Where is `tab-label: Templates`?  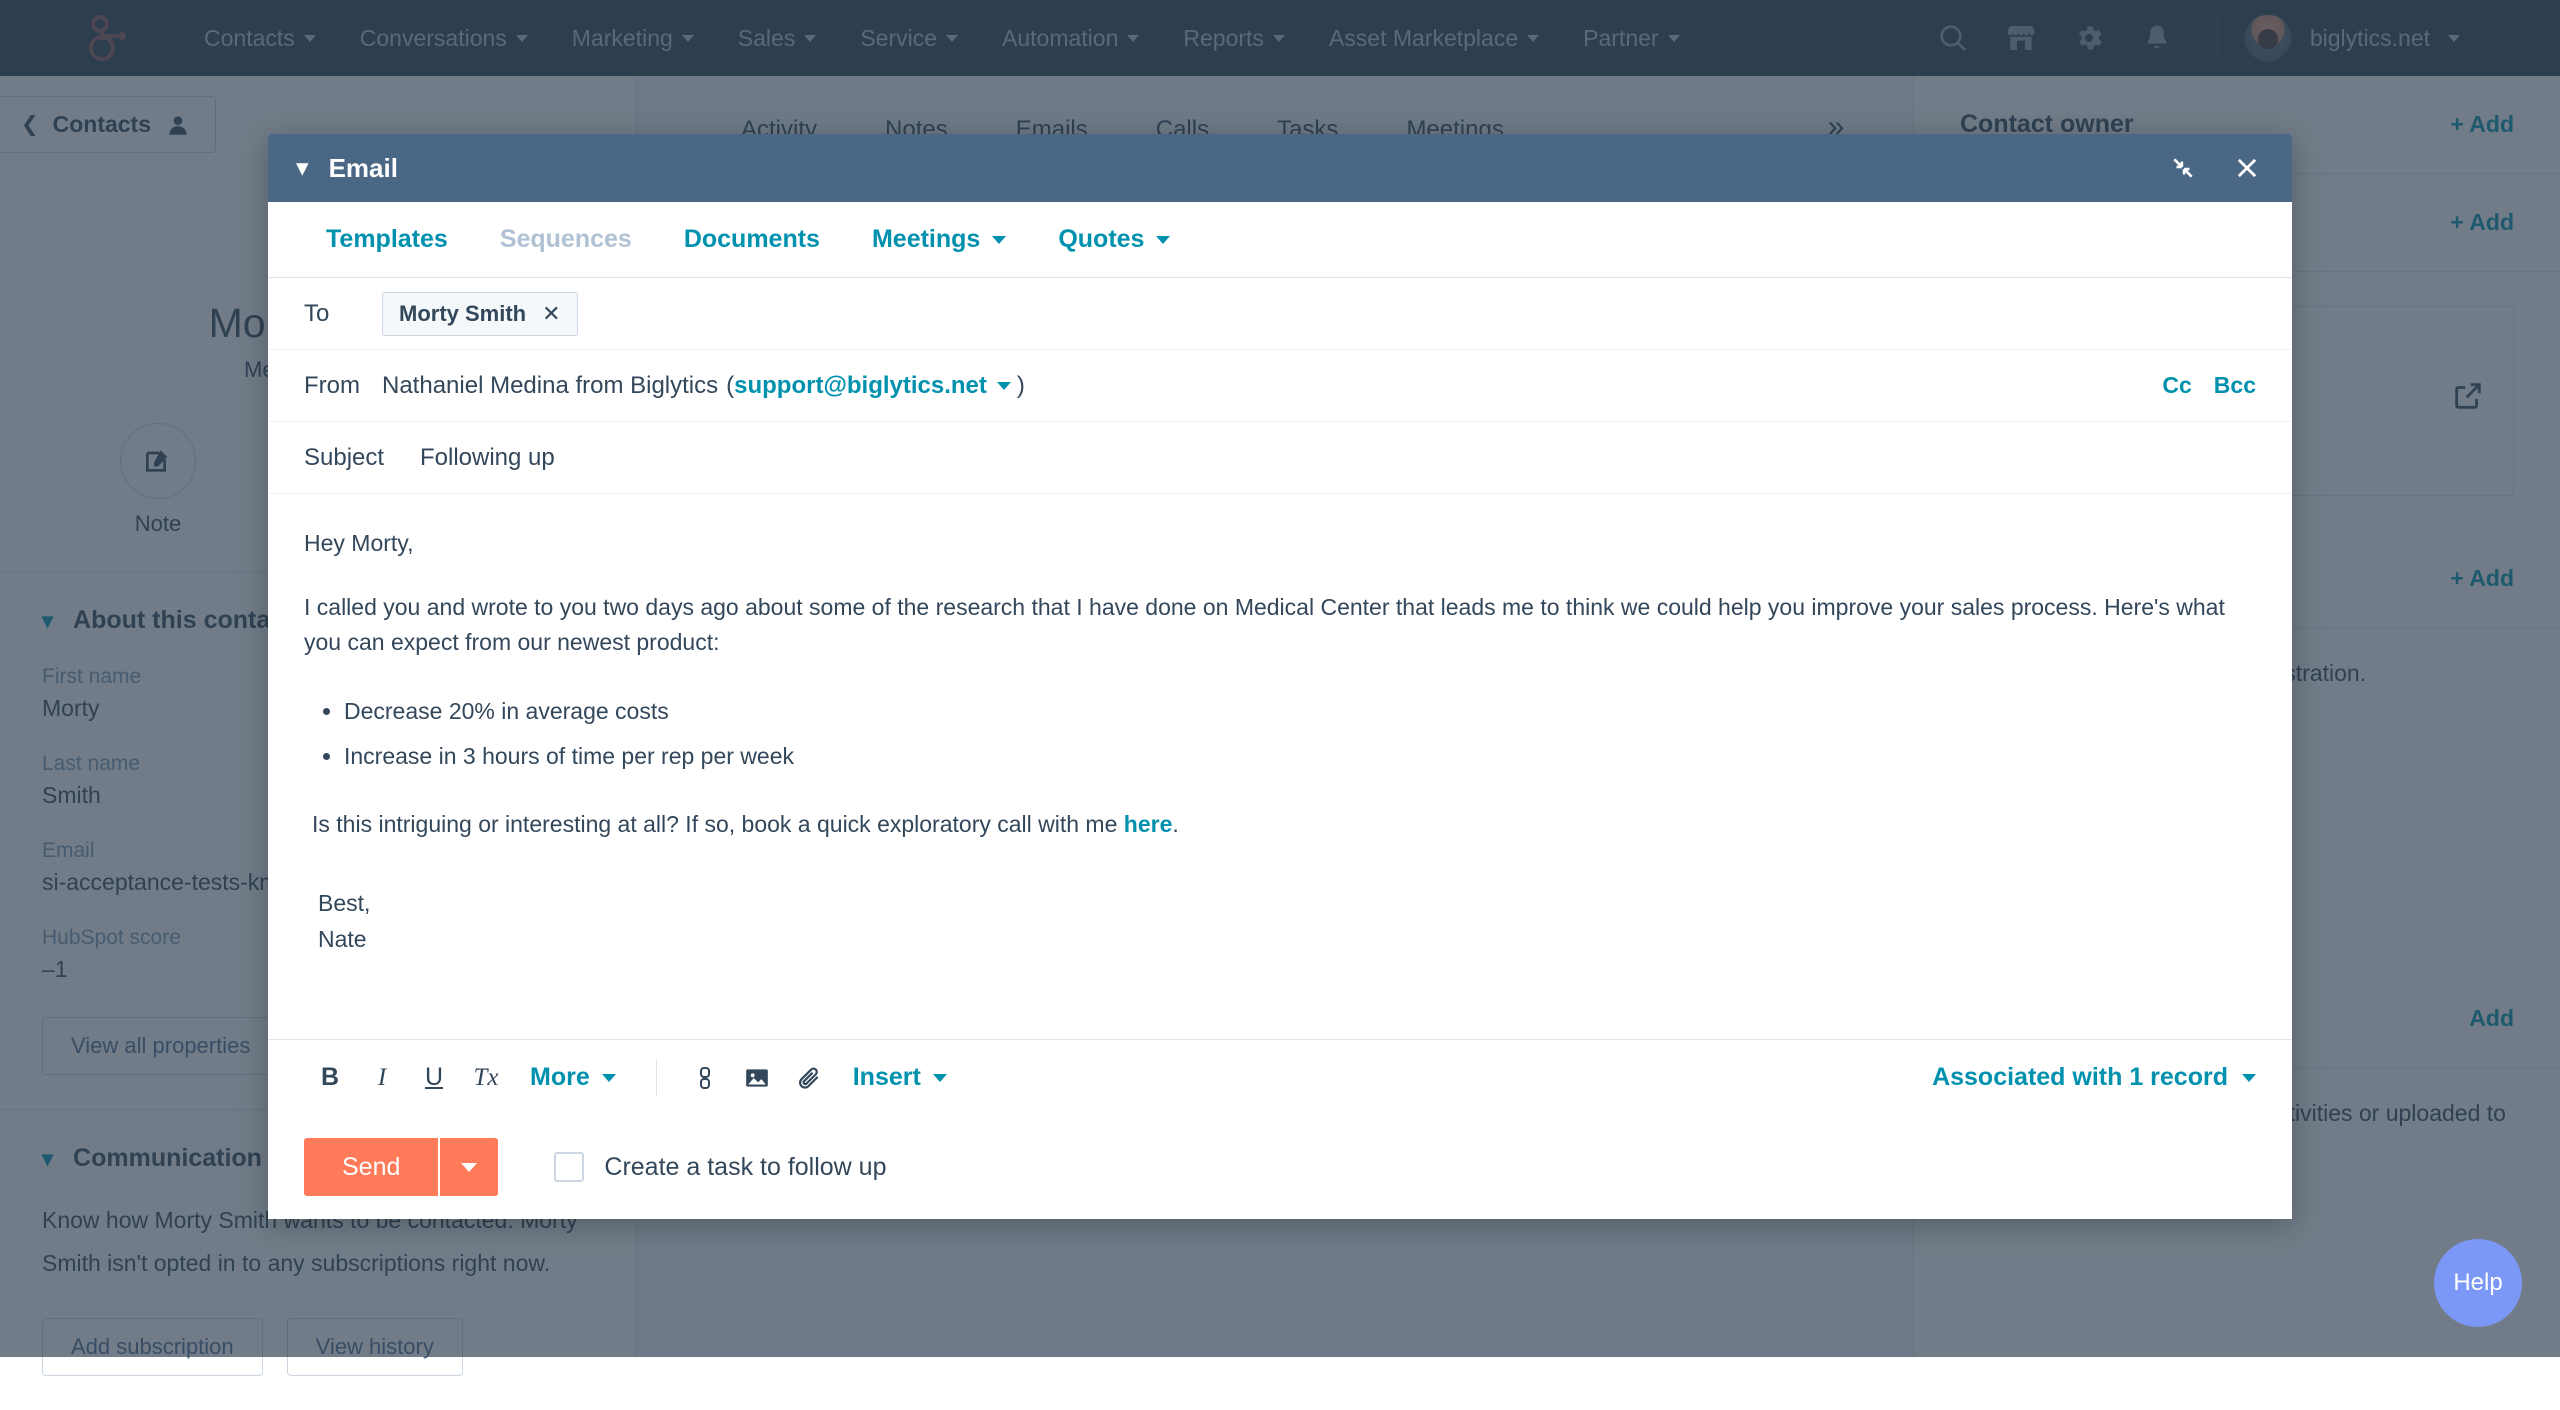
tab-label: Templates is located at coordinates (387, 239).